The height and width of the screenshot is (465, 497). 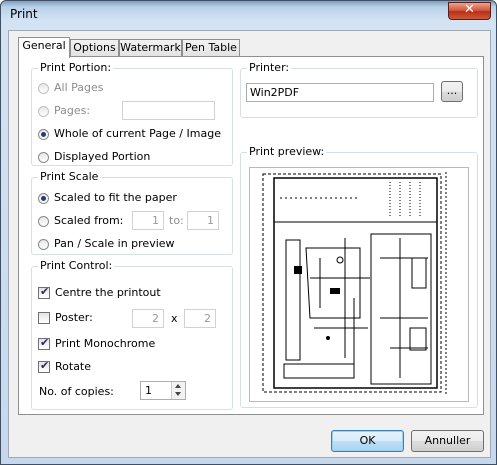 I want to click on poster-label: Poster:, so click(x=74, y=317).